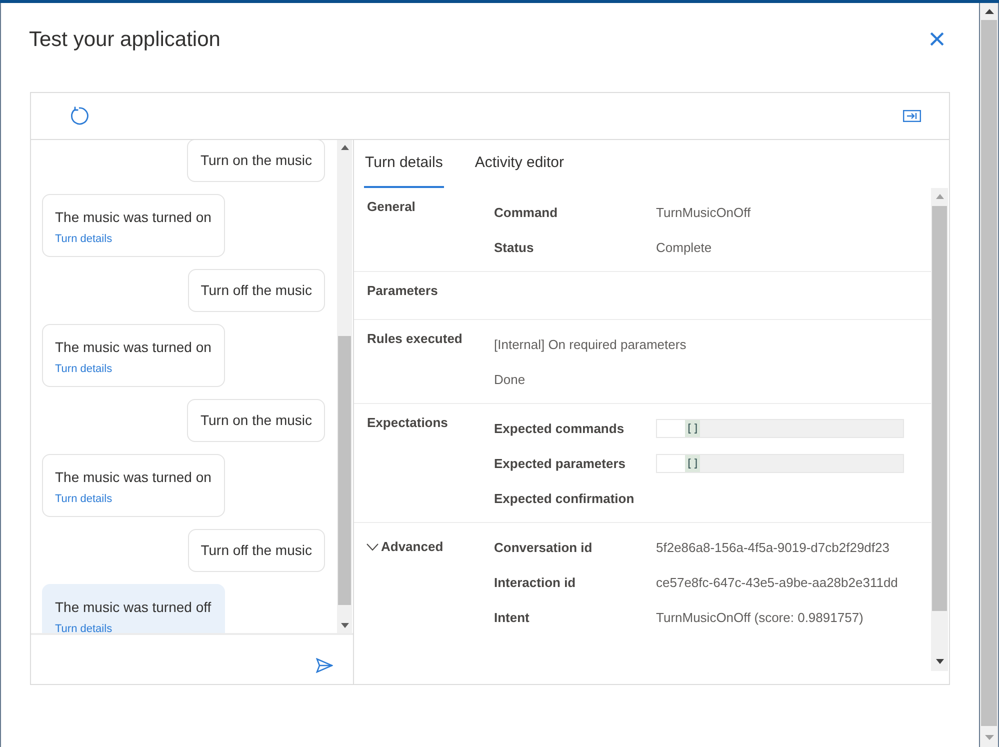 This screenshot has width=999, height=747. I want to click on rule-name: [Internal] On required parameters, so click(590, 345).